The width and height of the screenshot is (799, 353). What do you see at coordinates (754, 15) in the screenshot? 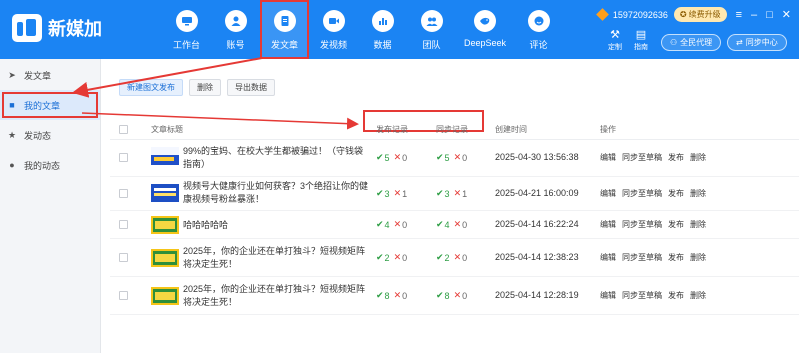
I see `minimize-icon: –` at bounding box center [754, 15].